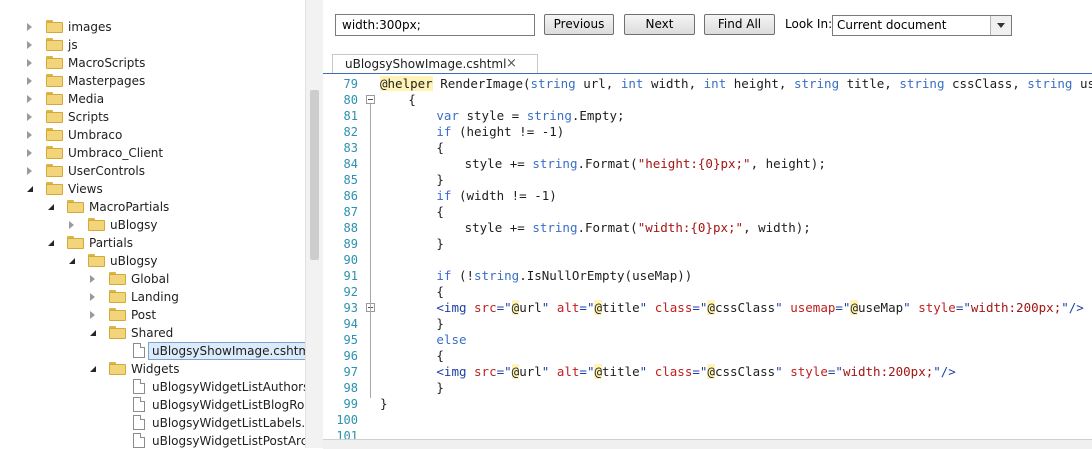 This screenshot has height=449, width=1092. I want to click on code-token: if, so click(444, 275).